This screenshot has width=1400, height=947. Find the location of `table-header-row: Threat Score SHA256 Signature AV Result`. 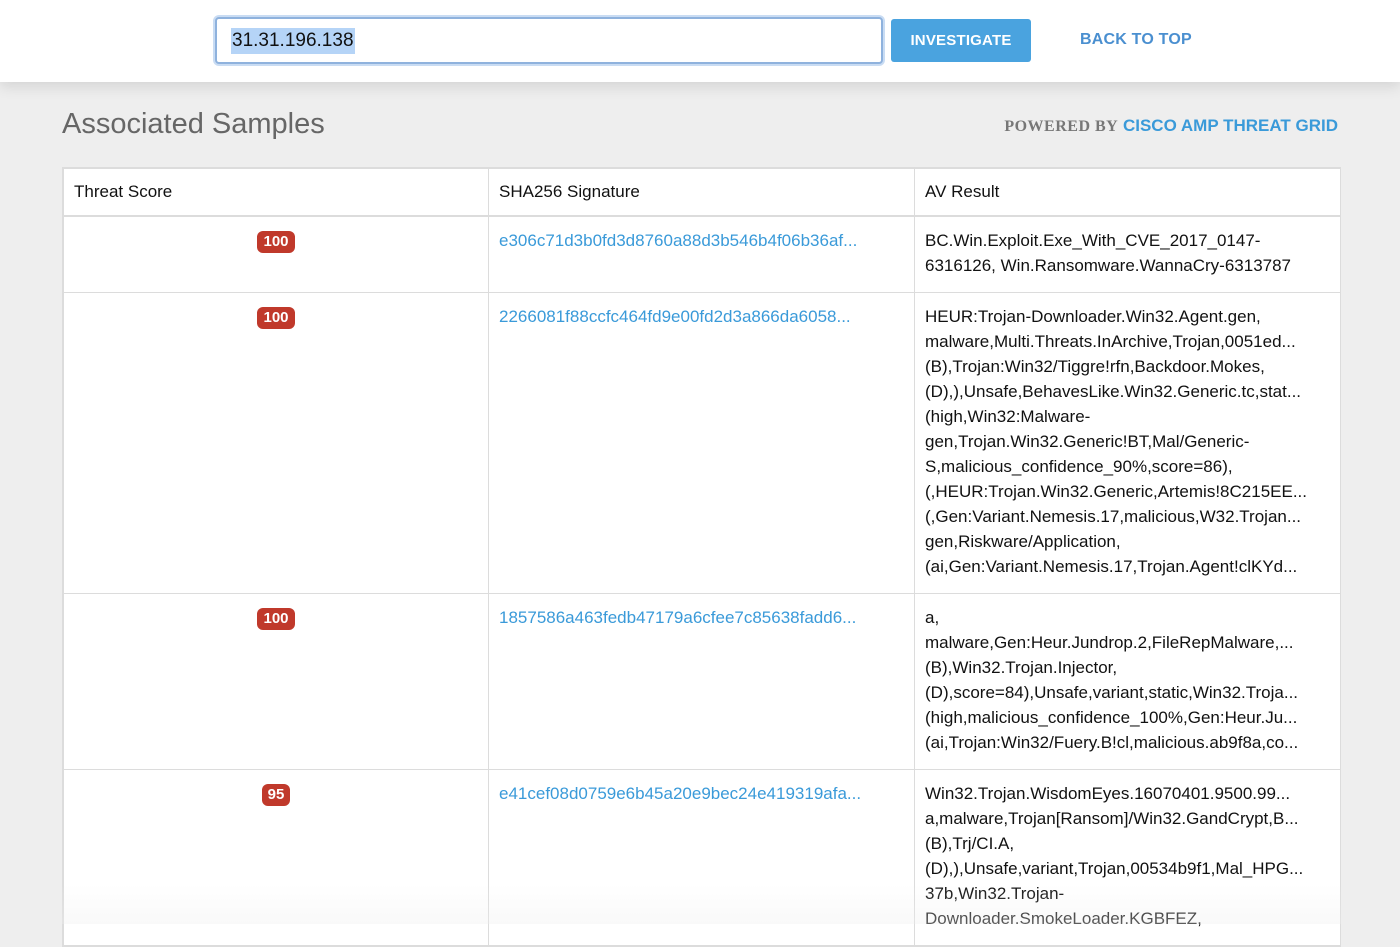

table-header-row: Threat Score SHA256 Signature AV Result is located at coordinates (702, 192).